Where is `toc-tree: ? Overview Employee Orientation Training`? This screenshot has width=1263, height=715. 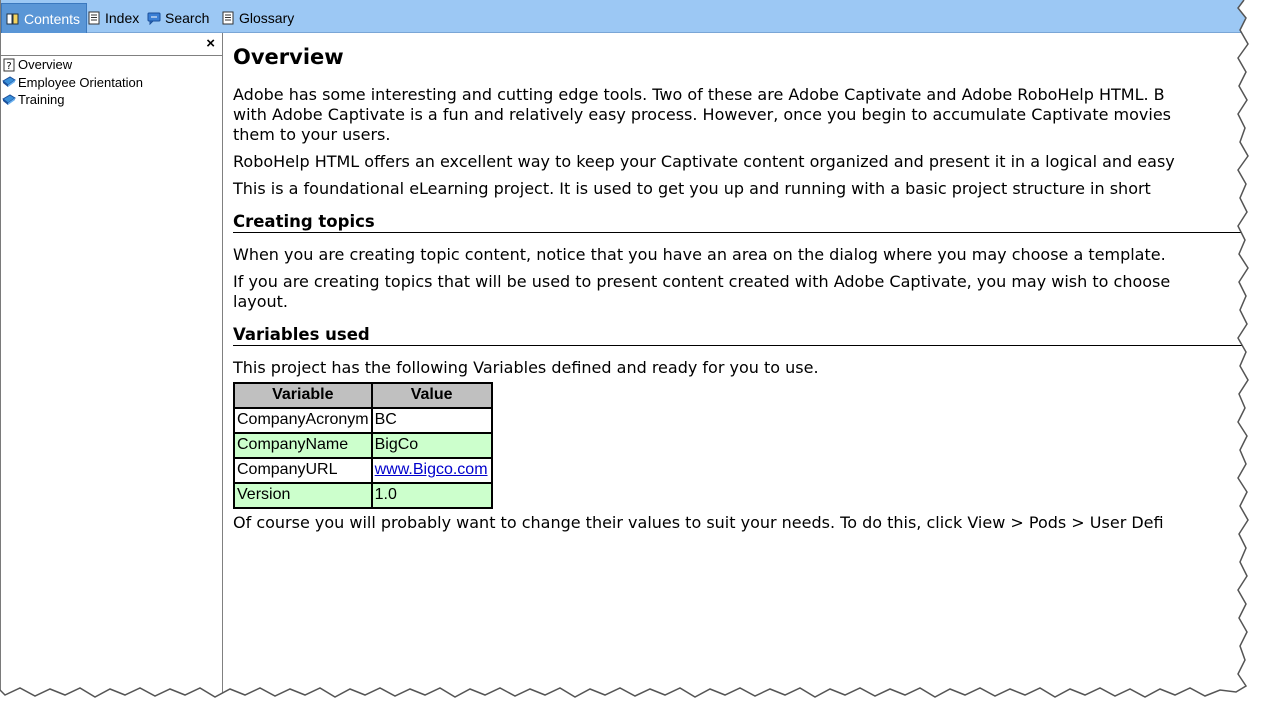 toc-tree: ? Overview Employee Orientation Training is located at coordinates (111, 82).